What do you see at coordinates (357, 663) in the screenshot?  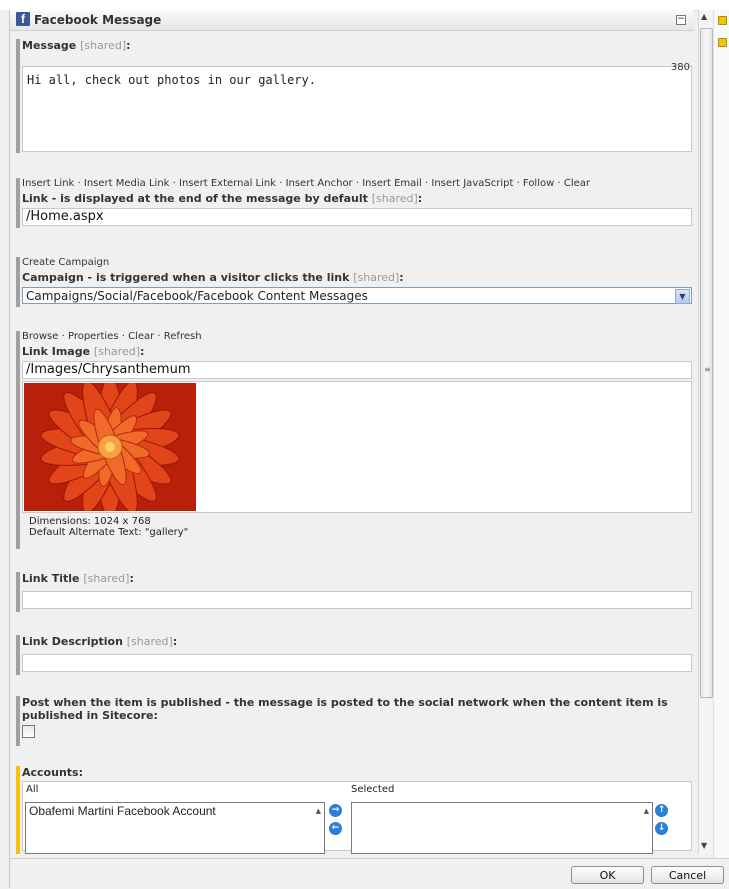 I see `link-description-input` at bounding box center [357, 663].